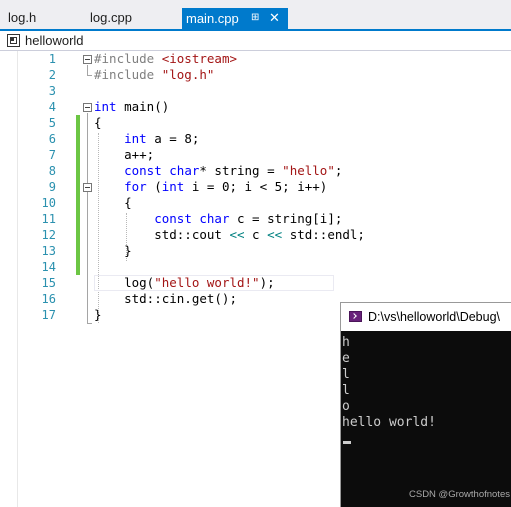 This screenshot has height=507, width=511. Describe the element at coordinates (52, 171) in the screenshot. I see `line-number: 8` at that location.